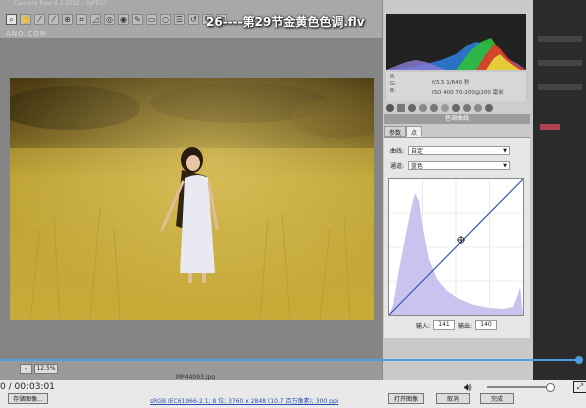 The width and height of the screenshot is (586, 408). Describe the element at coordinates (25, 19) in the screenshot. I see `hand-tool-icon: ✋` at that location.